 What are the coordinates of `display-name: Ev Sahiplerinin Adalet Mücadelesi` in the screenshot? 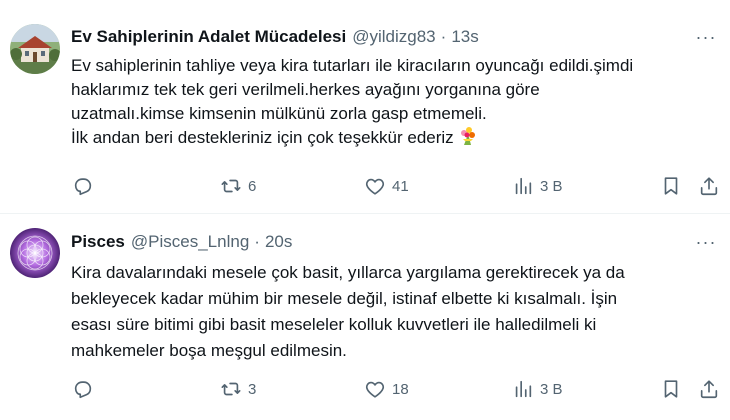 It's located at (208, 37).